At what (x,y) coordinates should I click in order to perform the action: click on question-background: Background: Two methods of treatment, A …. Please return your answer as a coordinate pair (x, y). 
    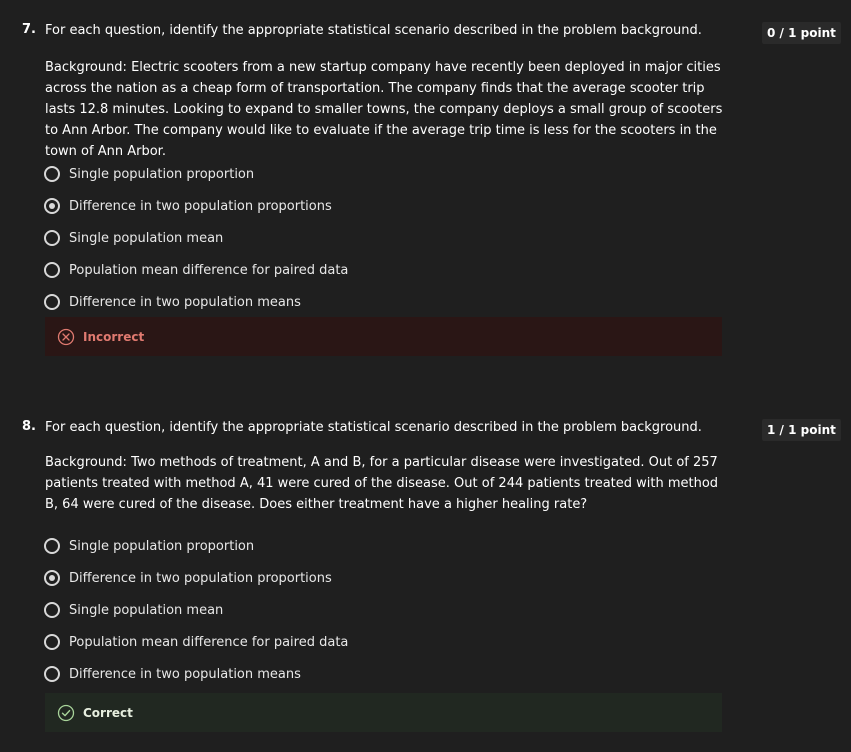
    Looking at the image, I should click on (382, 483).